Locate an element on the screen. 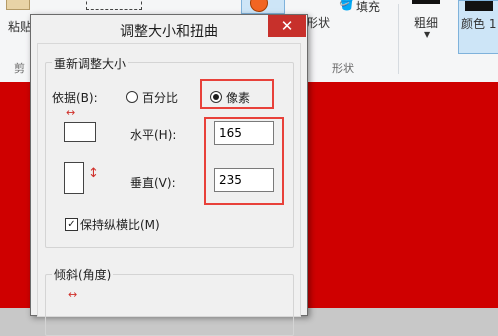 This screenshot has width=498, height=336. size-icon is located at coordinates (426, 2).